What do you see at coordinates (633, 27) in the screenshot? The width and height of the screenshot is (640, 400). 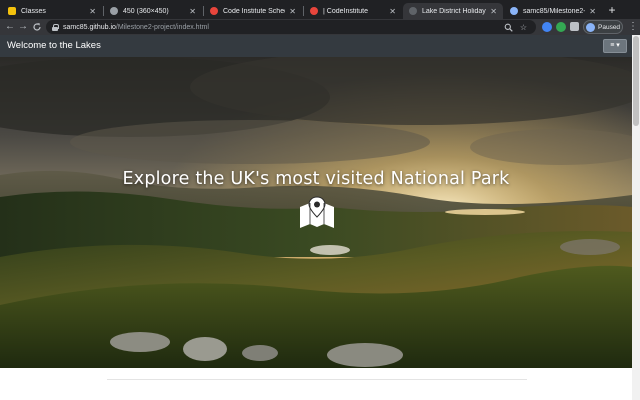 I see `browser-menu-icon: ⋮` at bounding box center [633, 27].